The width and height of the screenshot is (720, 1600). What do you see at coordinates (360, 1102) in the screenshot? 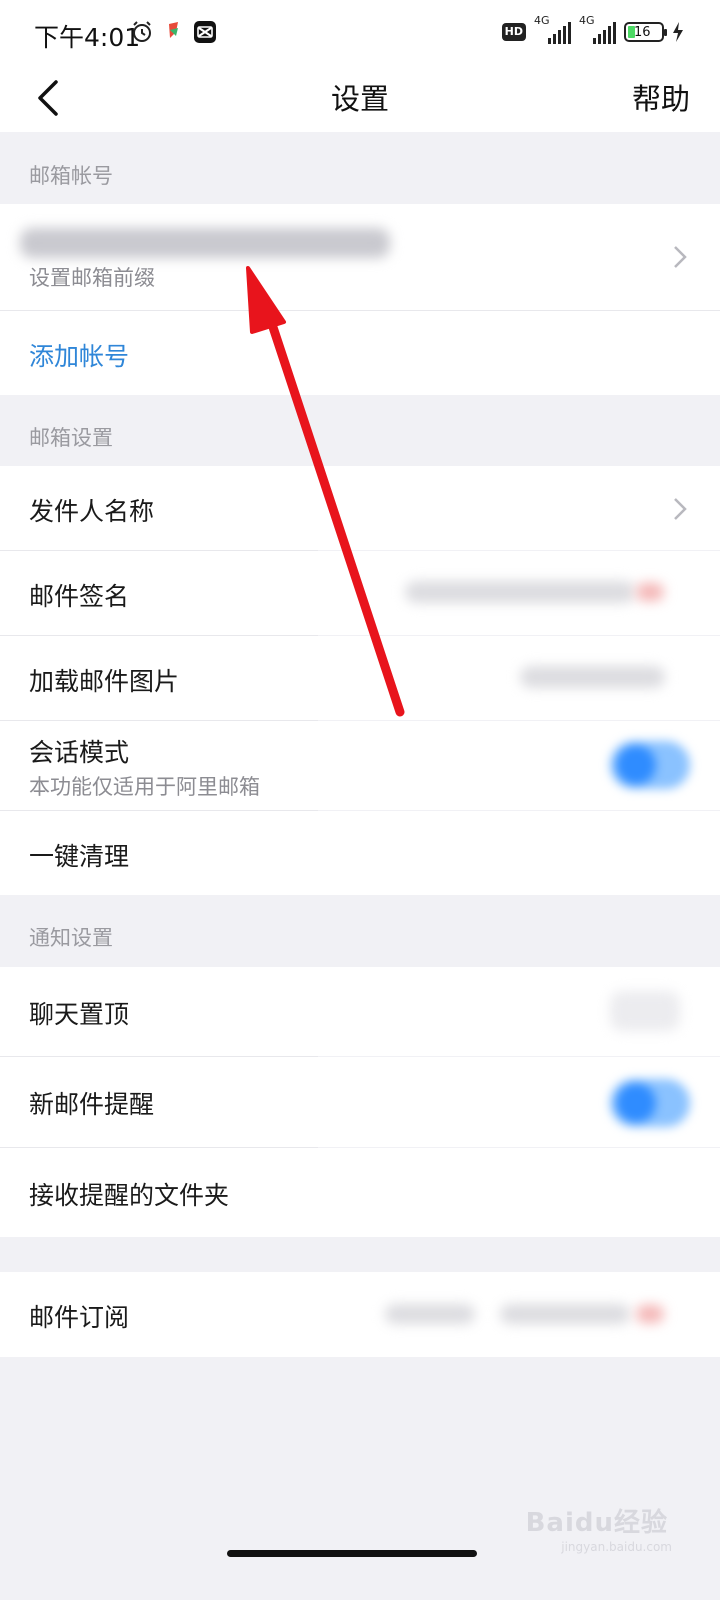
I see `new-mail-alert-row: 新邮件提醒` at bounding box center [360, 1102].